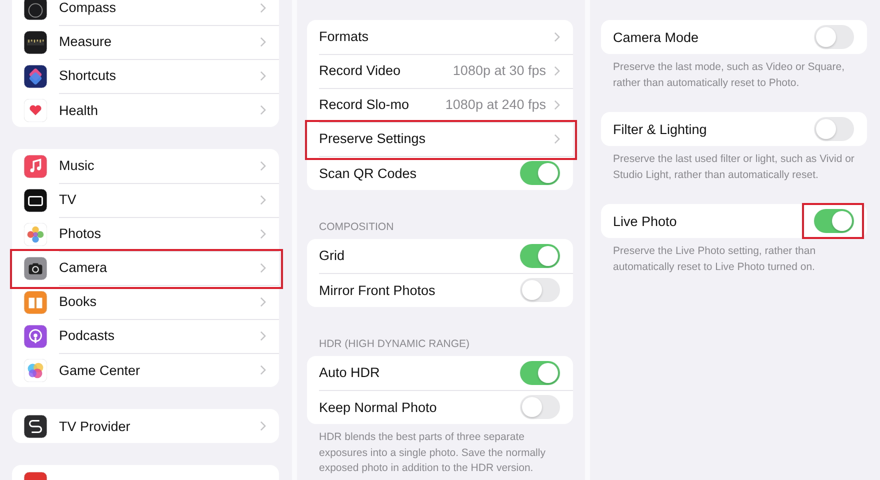 The width and height of the screenshot is (880, 480). I want to click on row-label: Filter & Lighting, so click(660, 129).